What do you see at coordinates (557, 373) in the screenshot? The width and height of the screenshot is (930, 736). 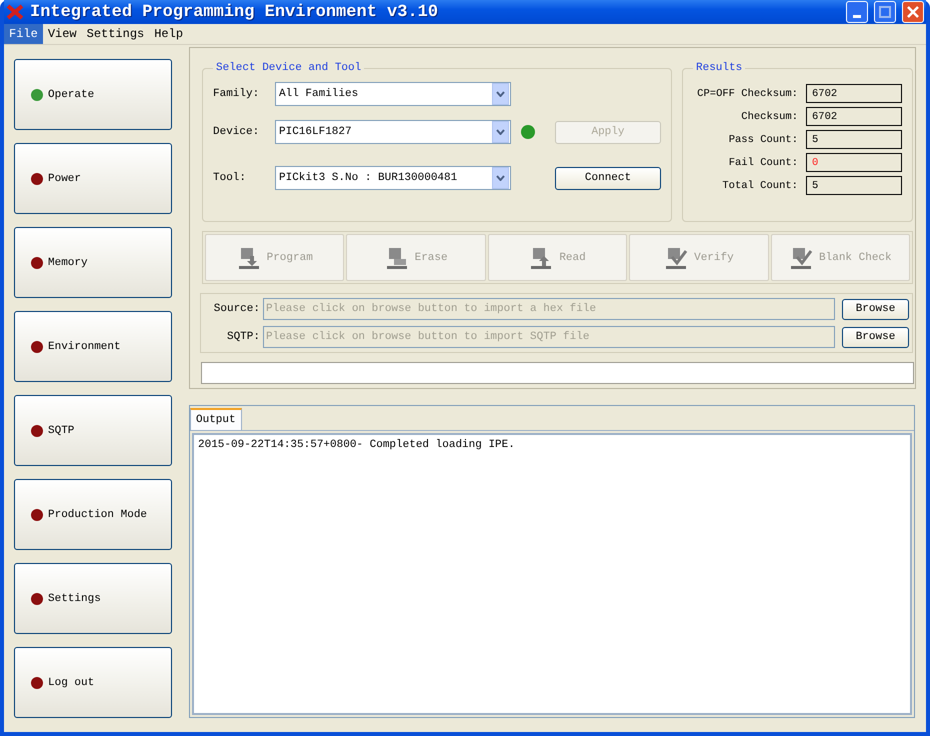 I see `message-field` at bounding box center [557, 373].